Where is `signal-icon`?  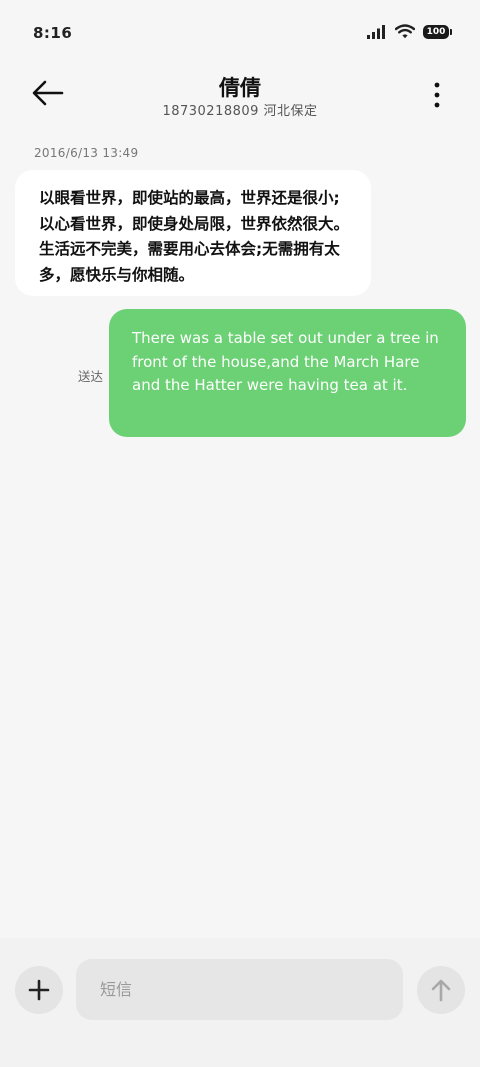 signal-icon is located at coordinates (377, 31).